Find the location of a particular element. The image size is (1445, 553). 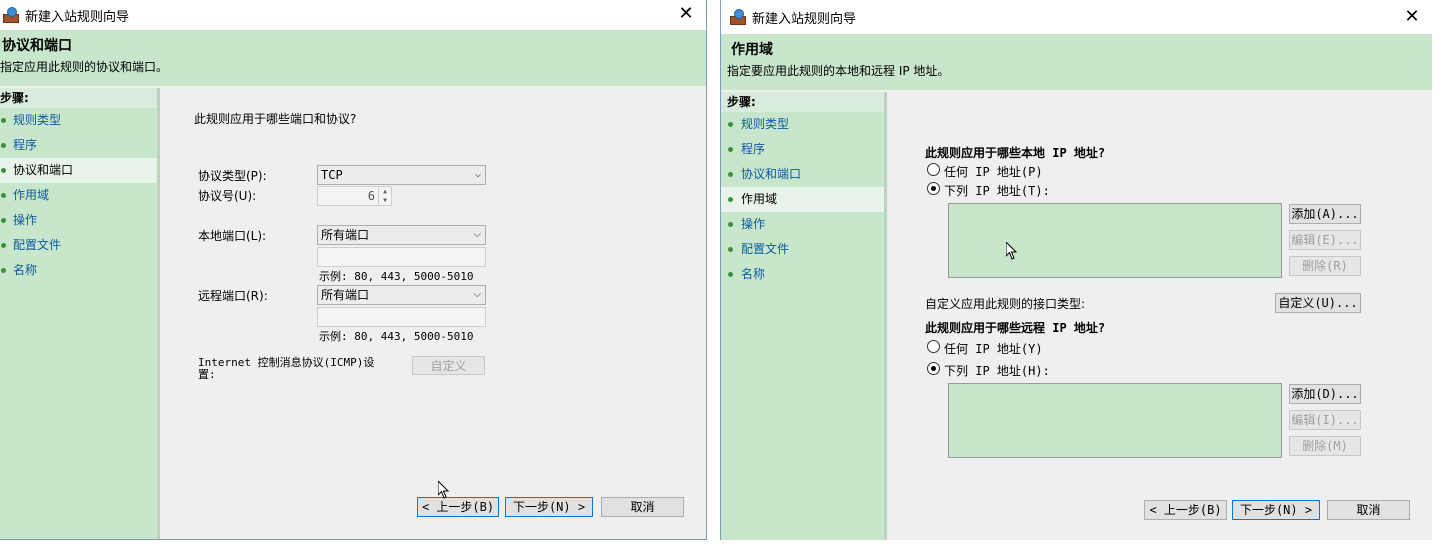

question-label: 此规则应用于哪些端口和协议? is located at coordinates (275, 119).